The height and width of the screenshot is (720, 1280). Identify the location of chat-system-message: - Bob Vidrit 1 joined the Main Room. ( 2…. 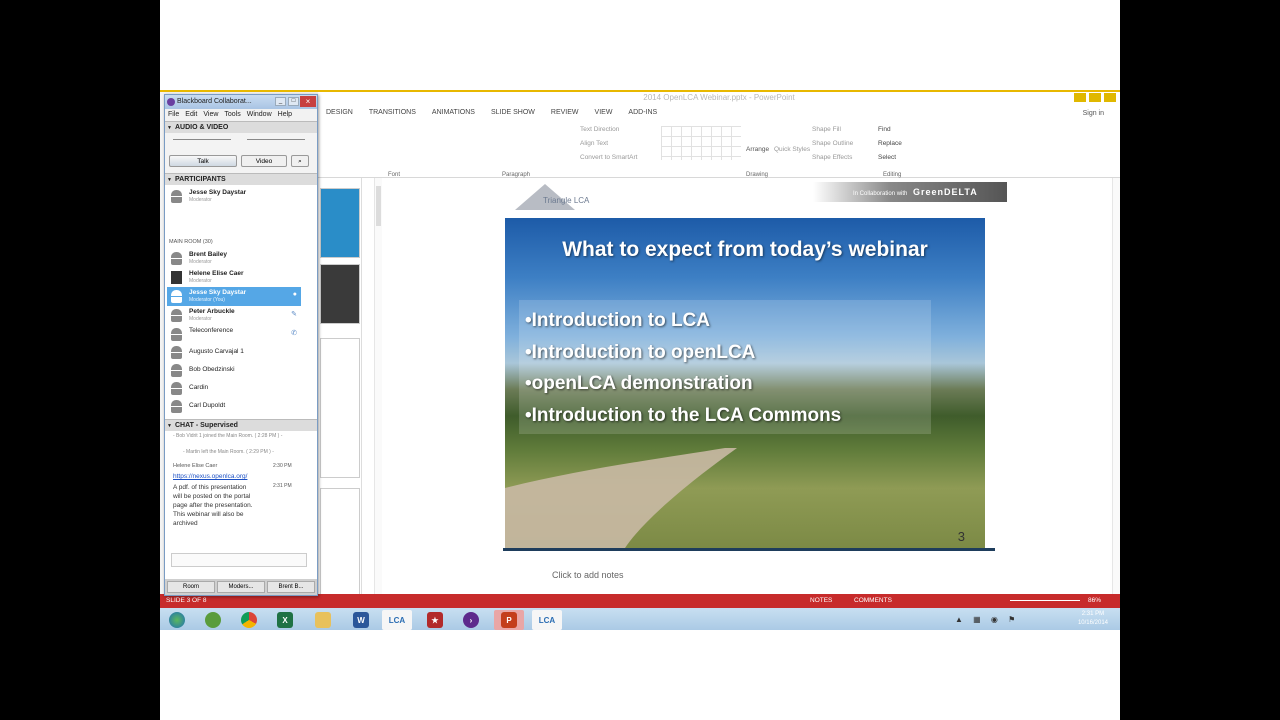
(228, 436).